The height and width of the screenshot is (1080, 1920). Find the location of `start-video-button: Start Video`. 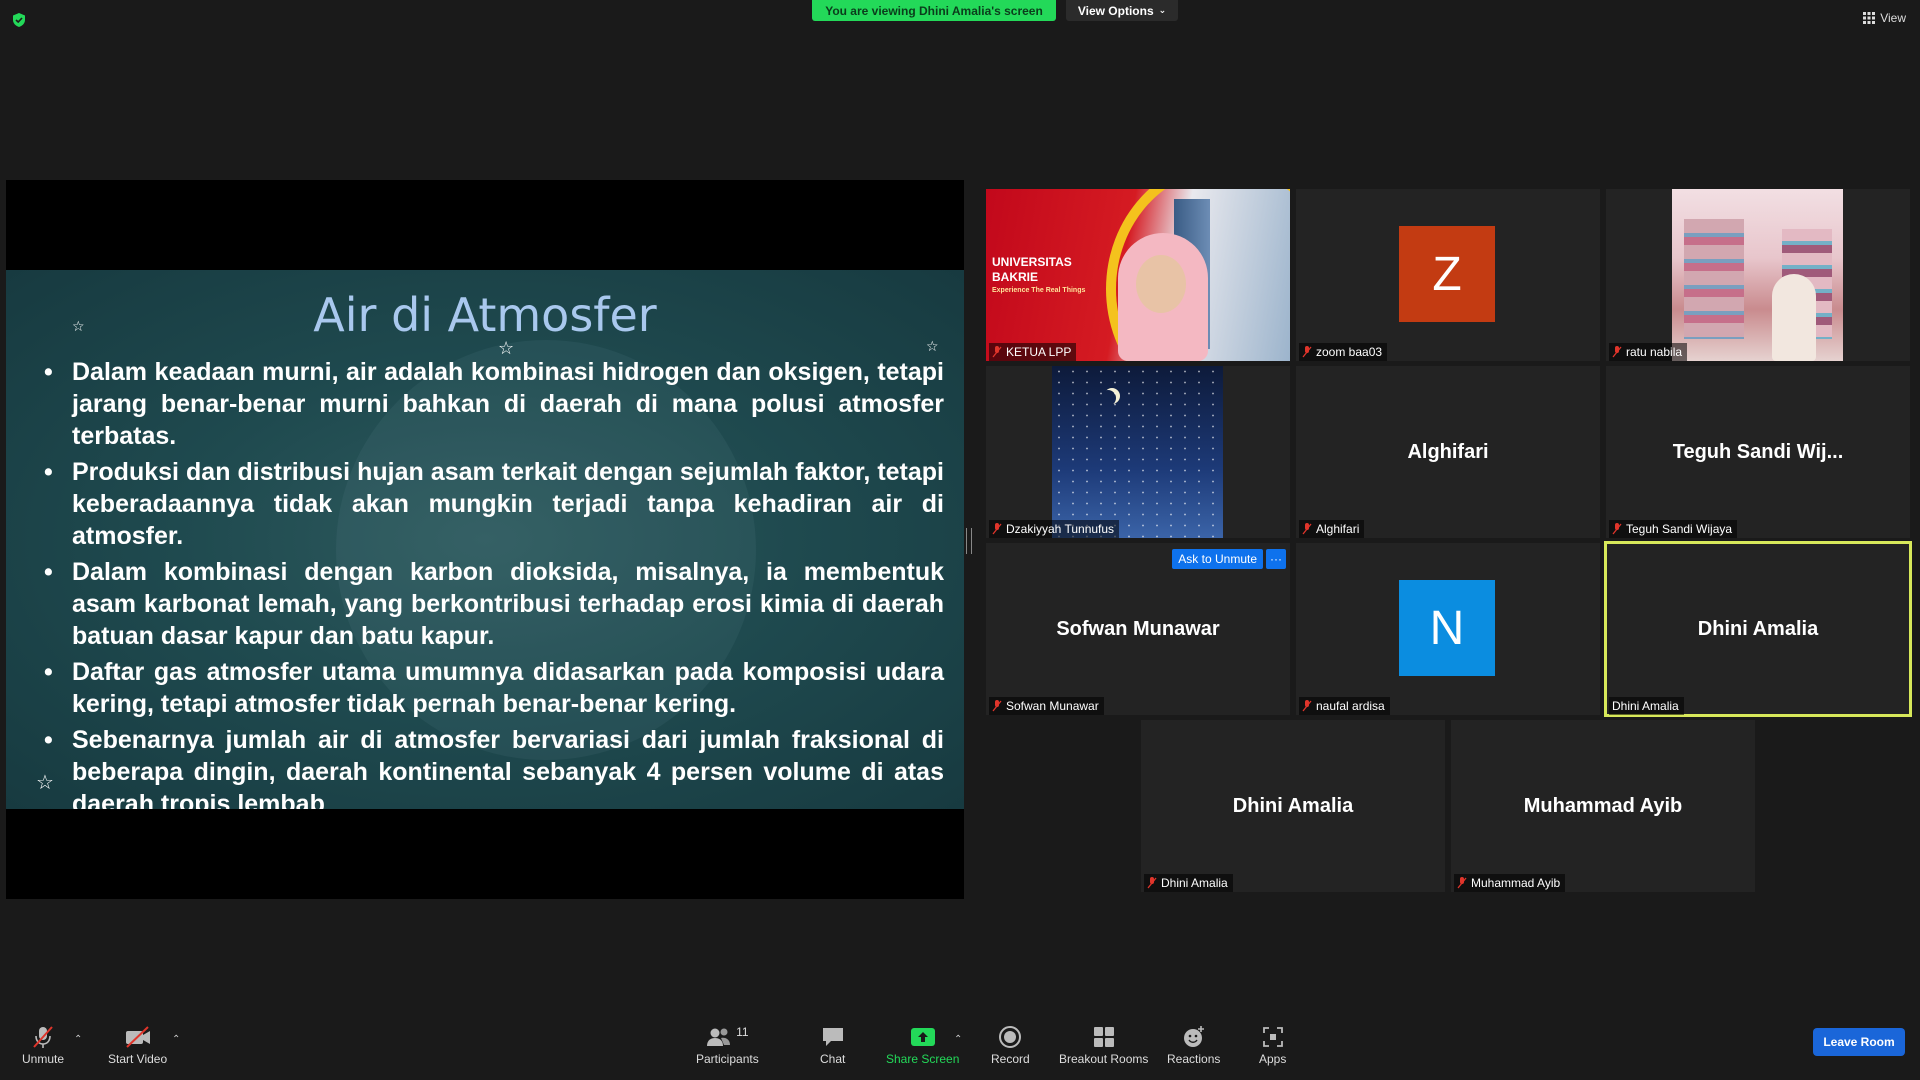

start-video-button: Start Video is located at coordinates (137, 1045).